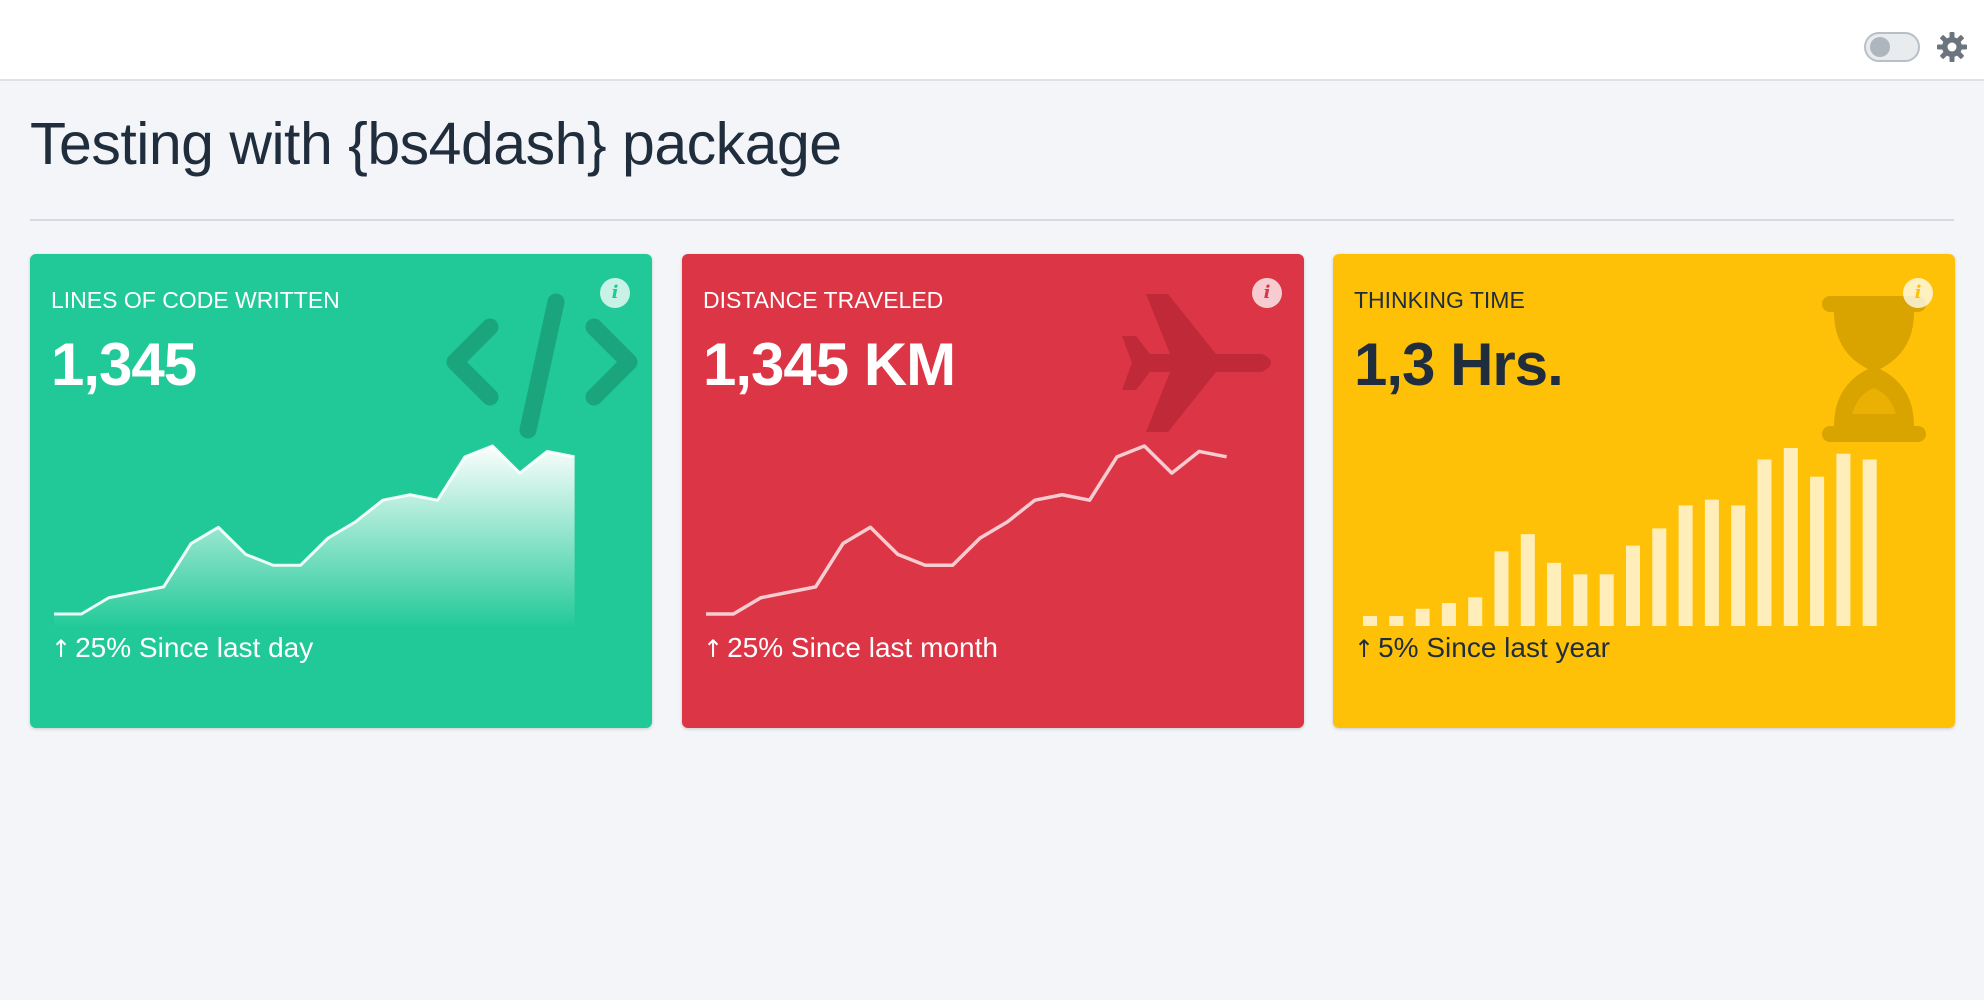  I want to click on card-value: 1,345, so click(124, 364).